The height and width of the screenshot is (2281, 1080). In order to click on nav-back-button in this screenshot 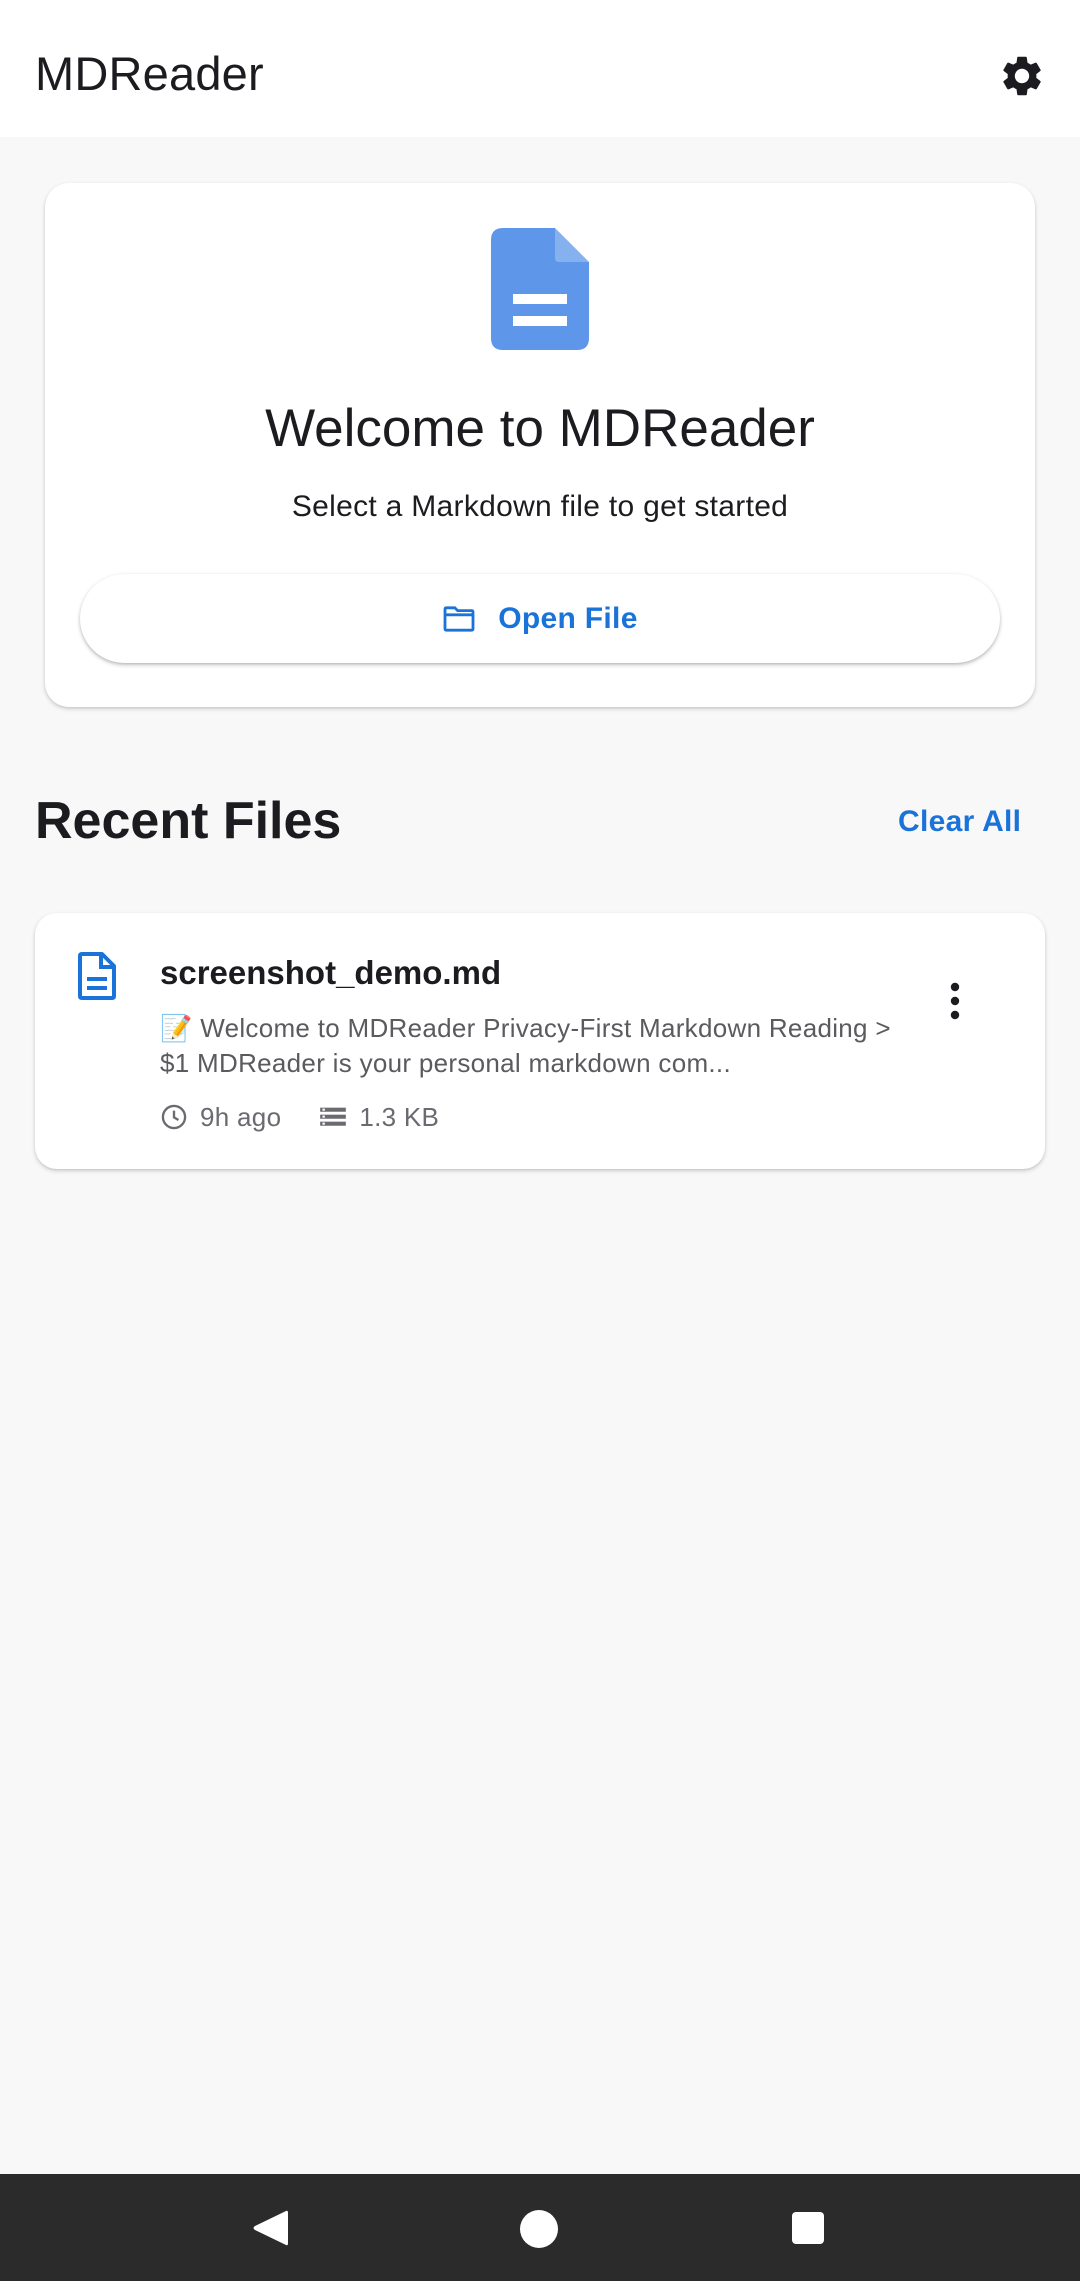, I will do `click(270, 2228)`.